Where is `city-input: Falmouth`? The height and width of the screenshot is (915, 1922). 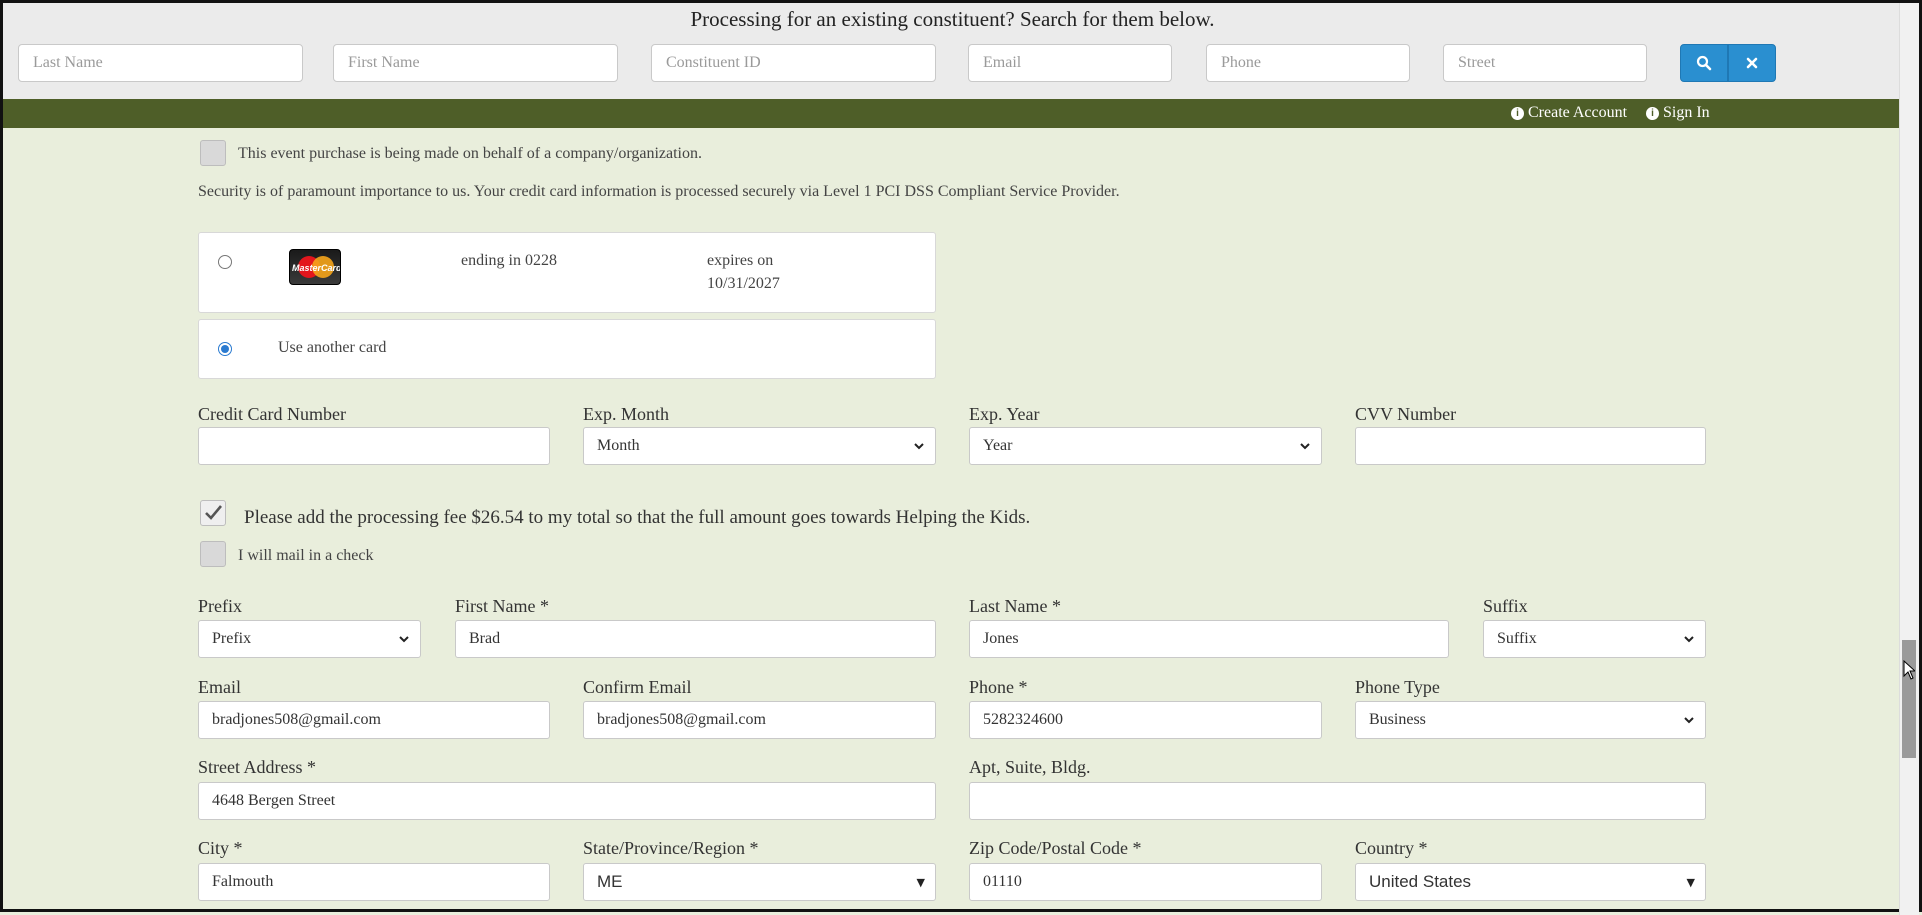
city-input: Falmouth is located at coordinates (374, 882).